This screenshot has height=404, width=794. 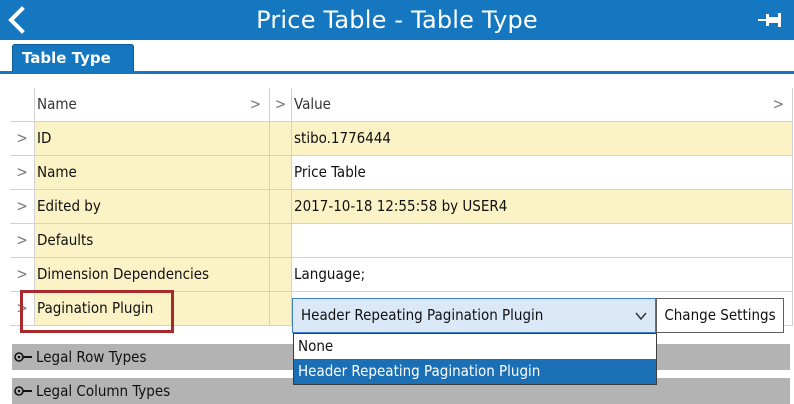 What do you see at coordinates (312, 104) in the screenshot?
I see `column-header-value-label: Value` at bounding box center [312, 104].